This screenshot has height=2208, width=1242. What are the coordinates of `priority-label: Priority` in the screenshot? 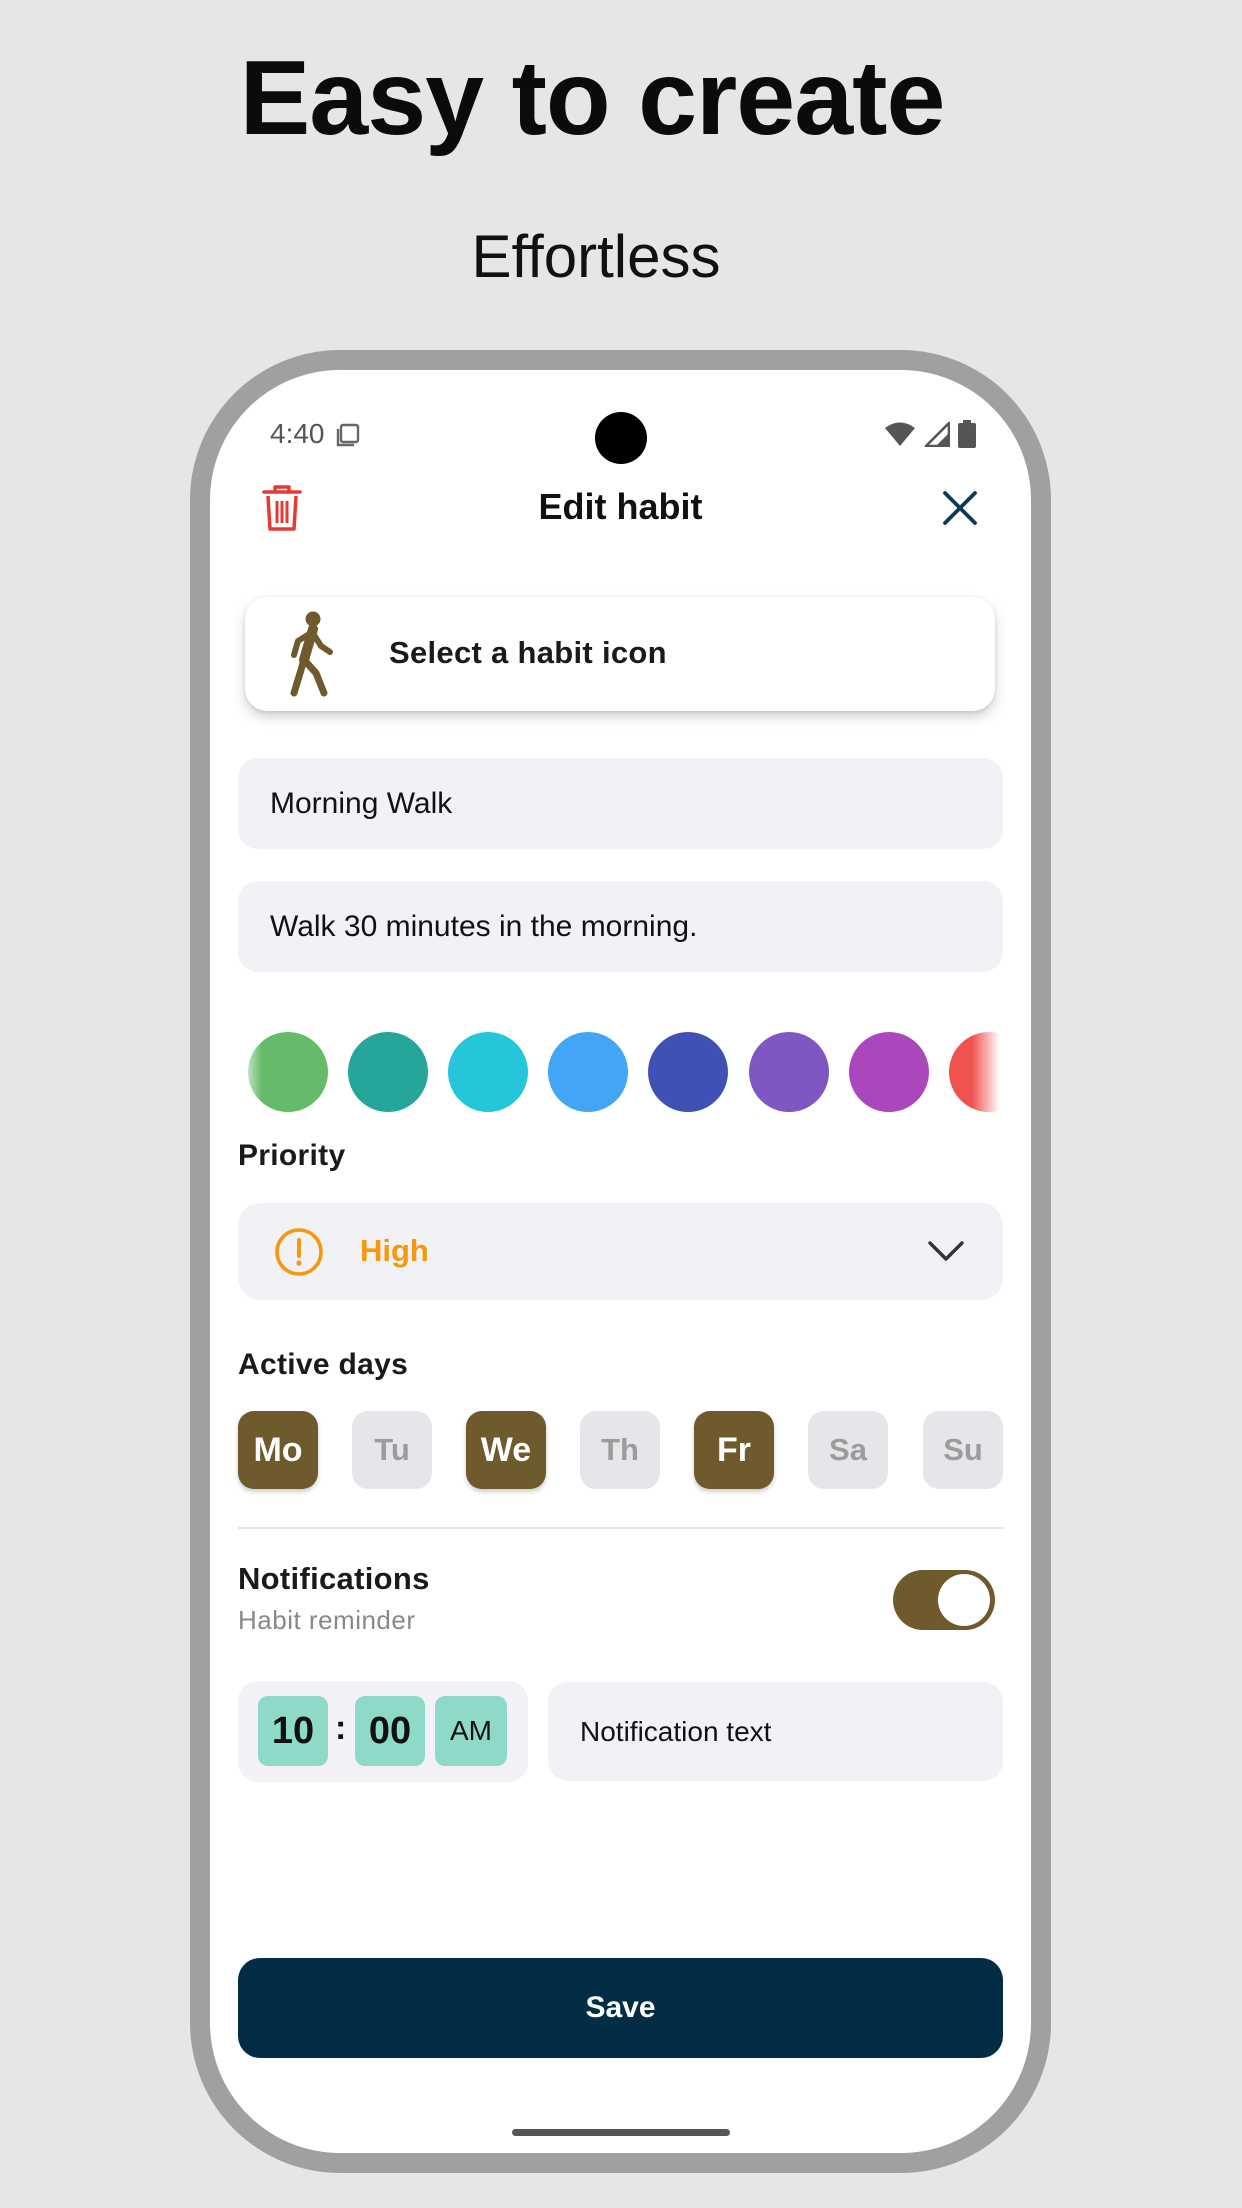 It's located at (292, 1155).